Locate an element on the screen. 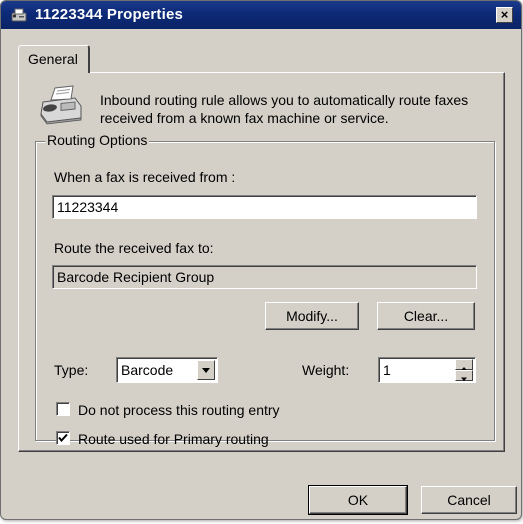 The height and width of the screenshot is (524, 523). type-dropdown-value: Barcode is located at coordinates (147, 370).